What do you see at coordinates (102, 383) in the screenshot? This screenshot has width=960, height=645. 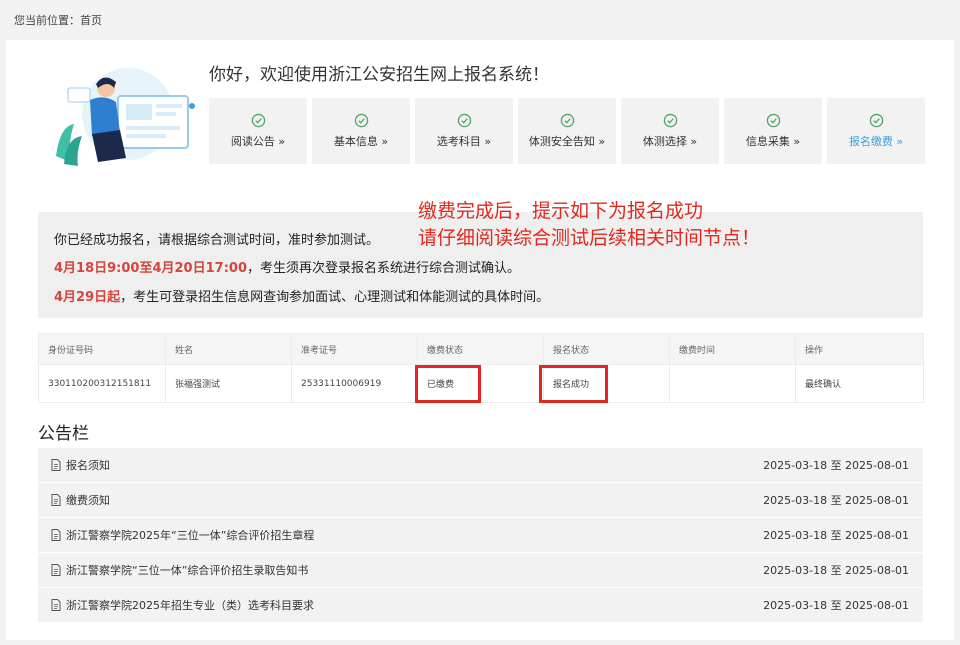 I see `cell-id-number: 330110200312151811` at bounding box center [102, 383].